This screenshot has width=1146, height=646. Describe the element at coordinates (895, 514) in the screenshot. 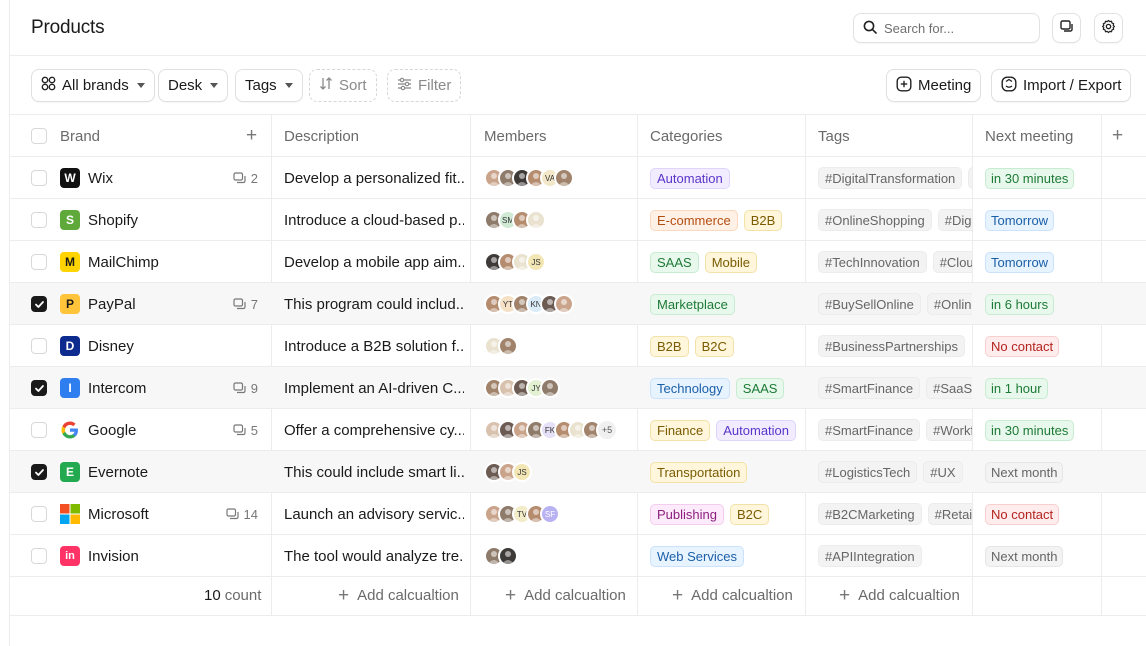

I see `tags-cell: #B2CMarketing#RetailT` at that location.